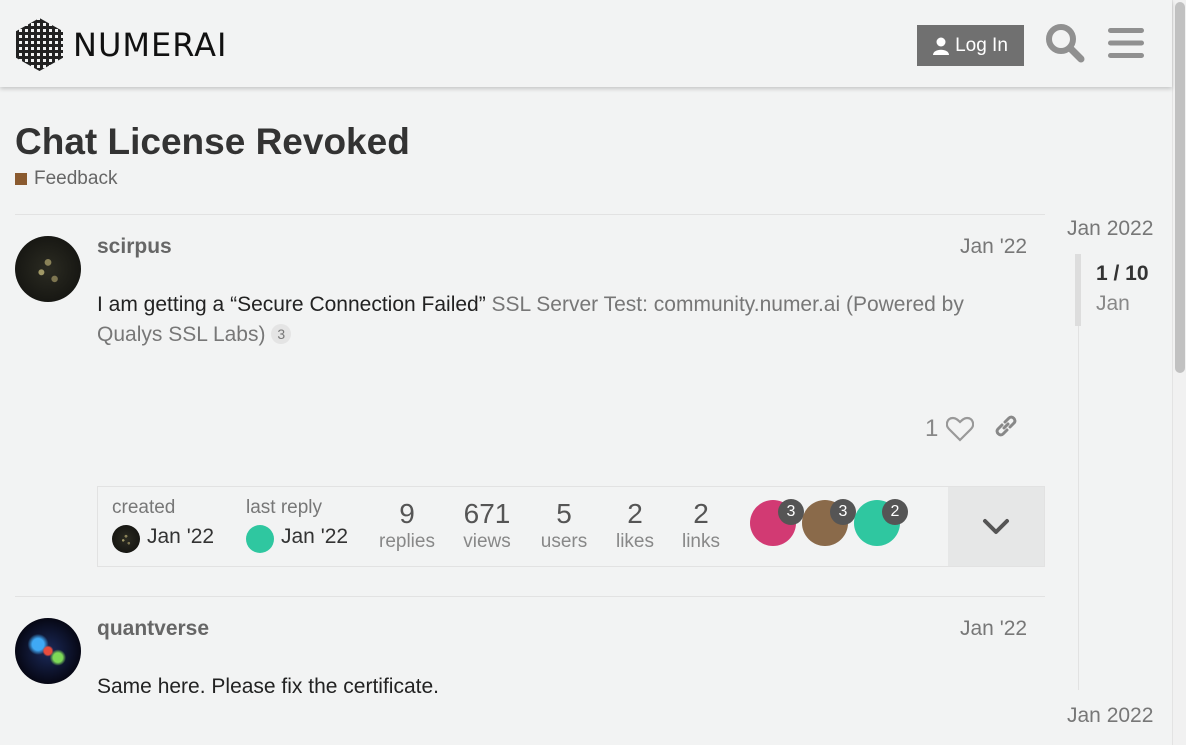 This screenshot has height=745, width=1186. Describe the element at coordinates (284, 507) in the screenshot. I see `last-reply-label: last reply` at that location.